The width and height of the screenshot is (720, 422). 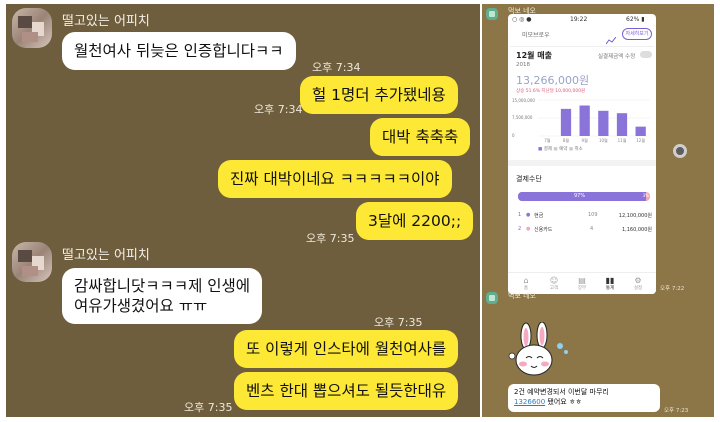 What do you see at coordinates (141, 306) in the screenshot?
I see `message-line: 여유가생겼어요 ㅠㅠ` at bounding box center [141, 306].